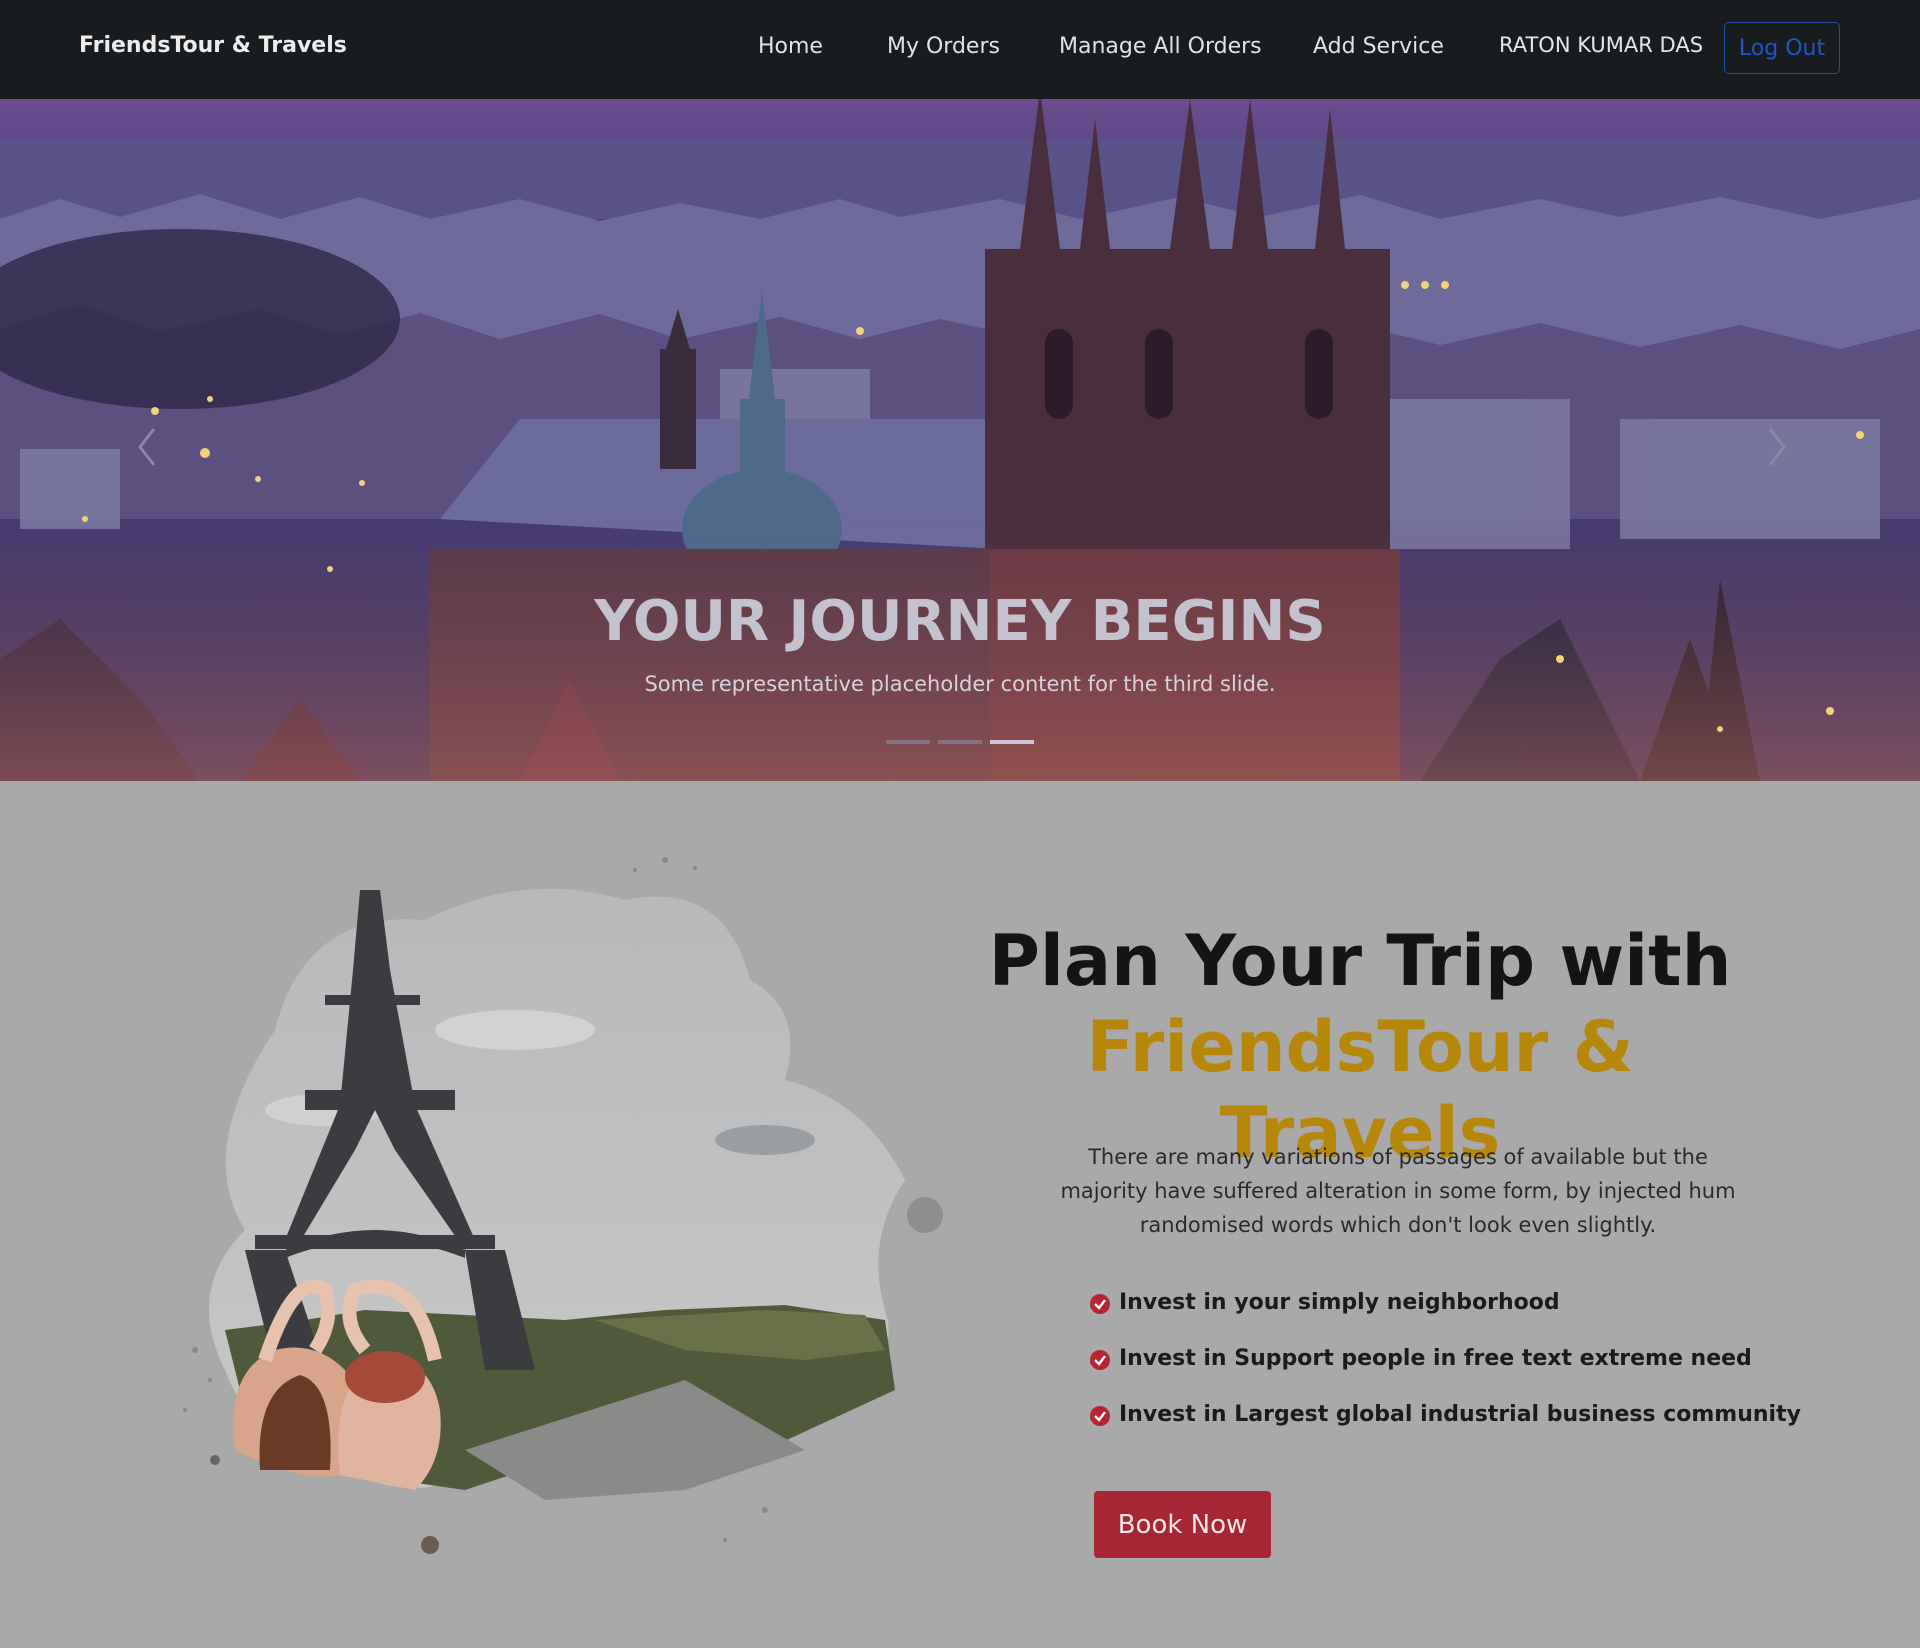 This screenshot has width=1920, height=1648. What do you see at coordinates (1339, 1302) in the screenshot?
I see `feature-text: Invest in your simply neighborhood` at bounding box center [1339, 1302].